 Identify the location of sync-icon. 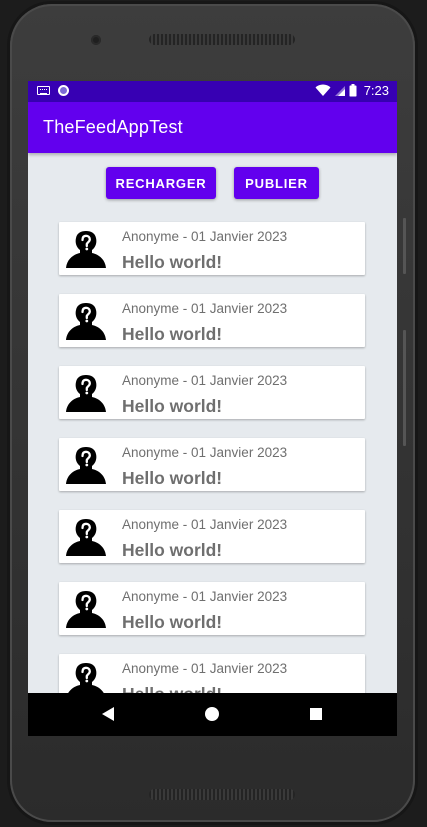
(63, 90).